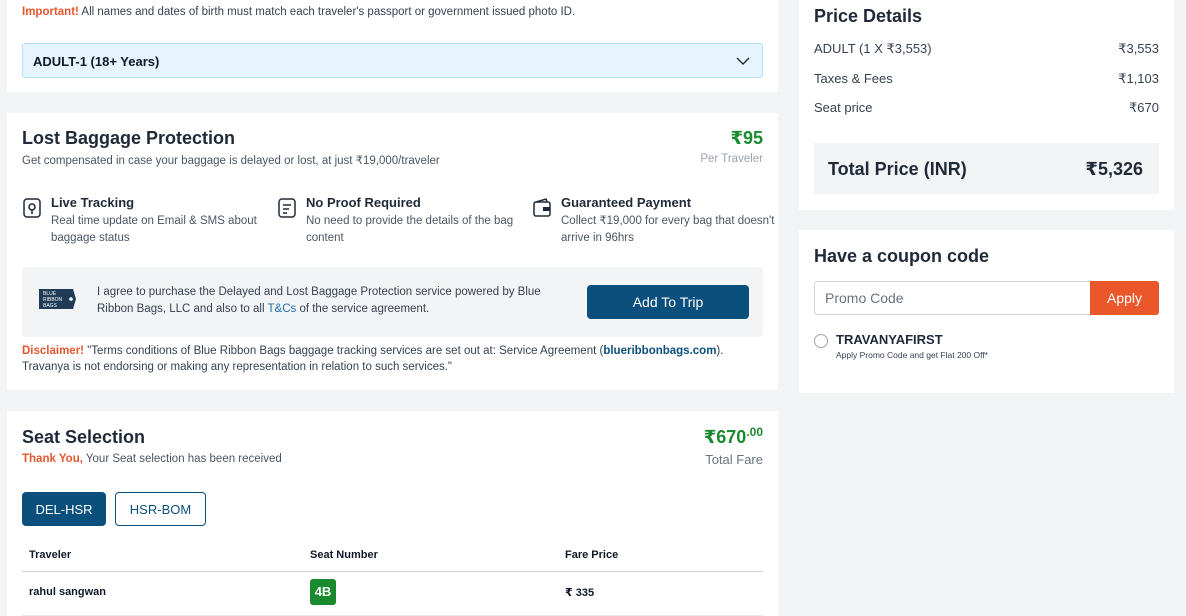 The image size is (1186, 616). Describe the element at coordinates (868, 16) in the screenshot. I see `price-details-title: Price Details` at that location.